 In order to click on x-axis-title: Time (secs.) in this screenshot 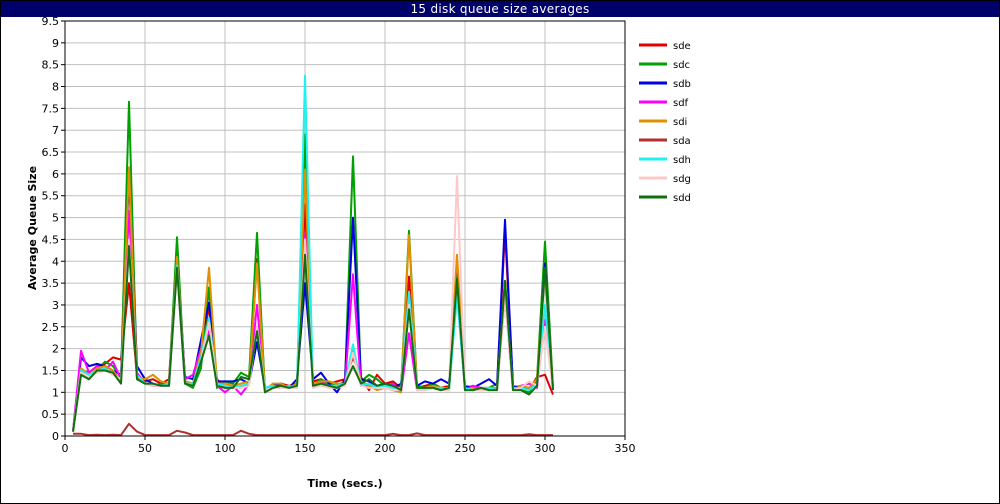, I will do `click(344, 483)`.